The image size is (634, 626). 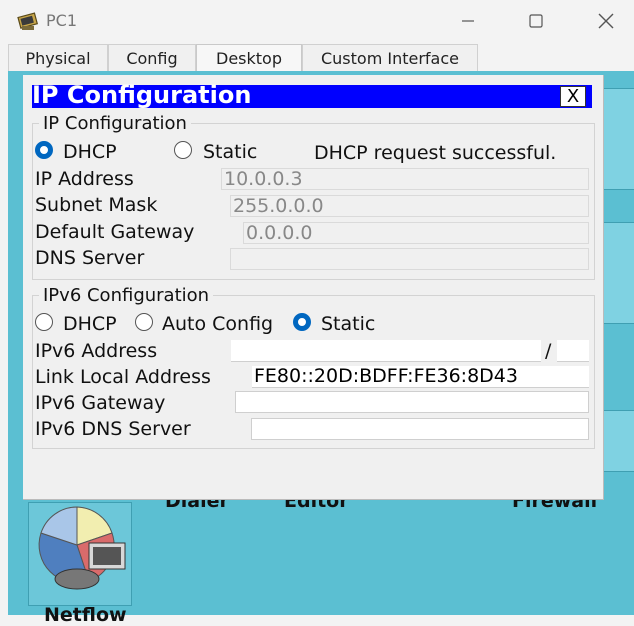 What do you see at coordinates (144, 322) in the screenshot?
I see `ipv6-auto-config-radio` at bounding box center [144, 322].